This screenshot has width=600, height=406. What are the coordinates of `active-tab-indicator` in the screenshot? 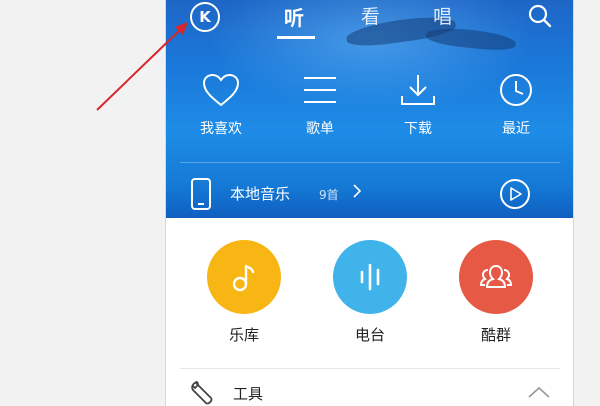 It's located at (296, 37).